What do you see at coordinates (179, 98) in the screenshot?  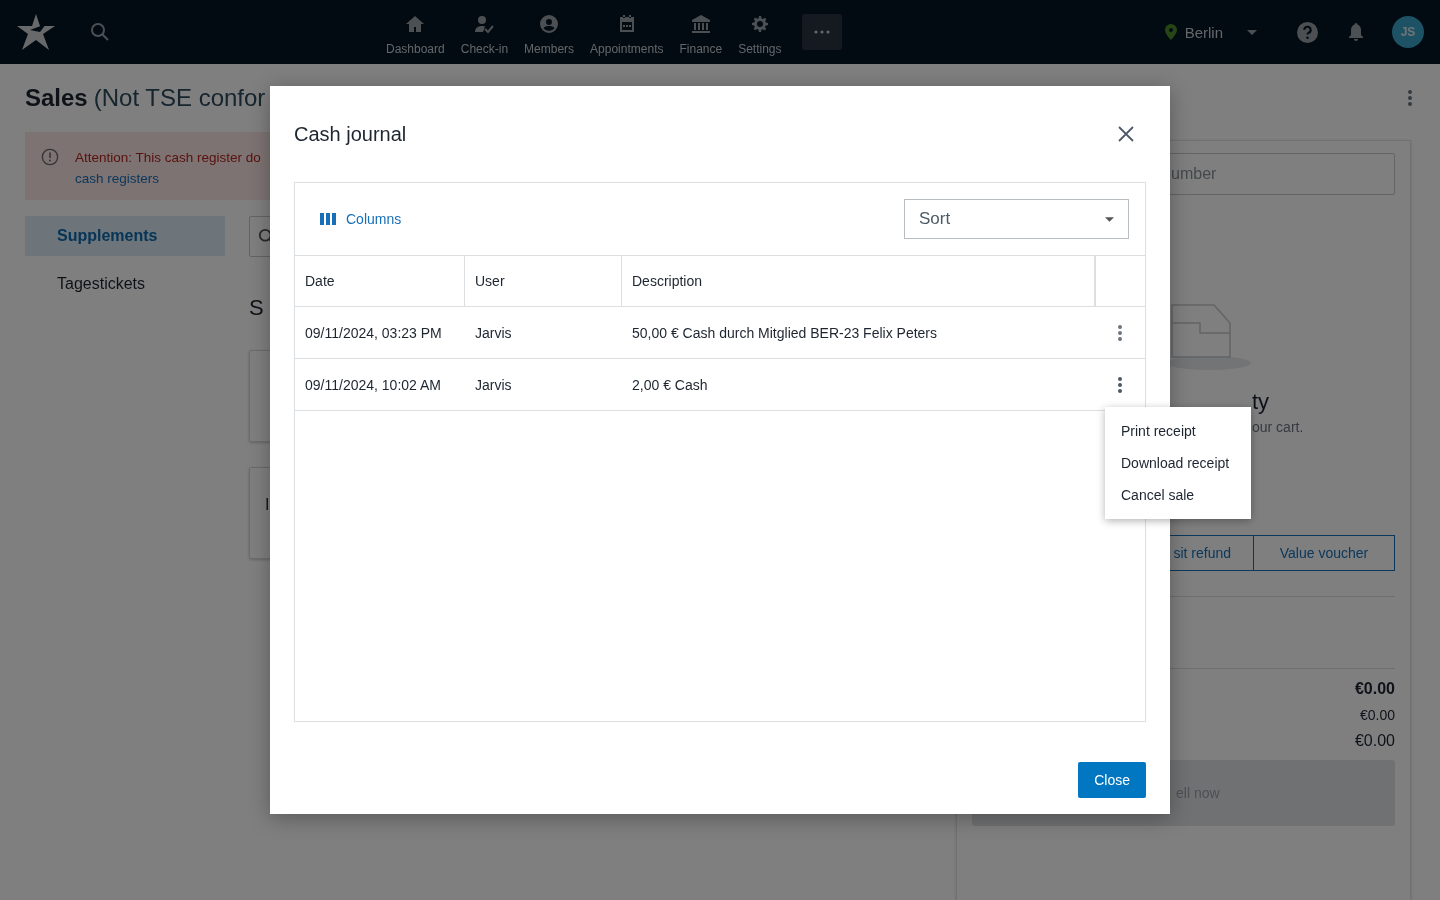 I see `page-subtitle: (Not TSE confor` at bounding box center [179, 98].